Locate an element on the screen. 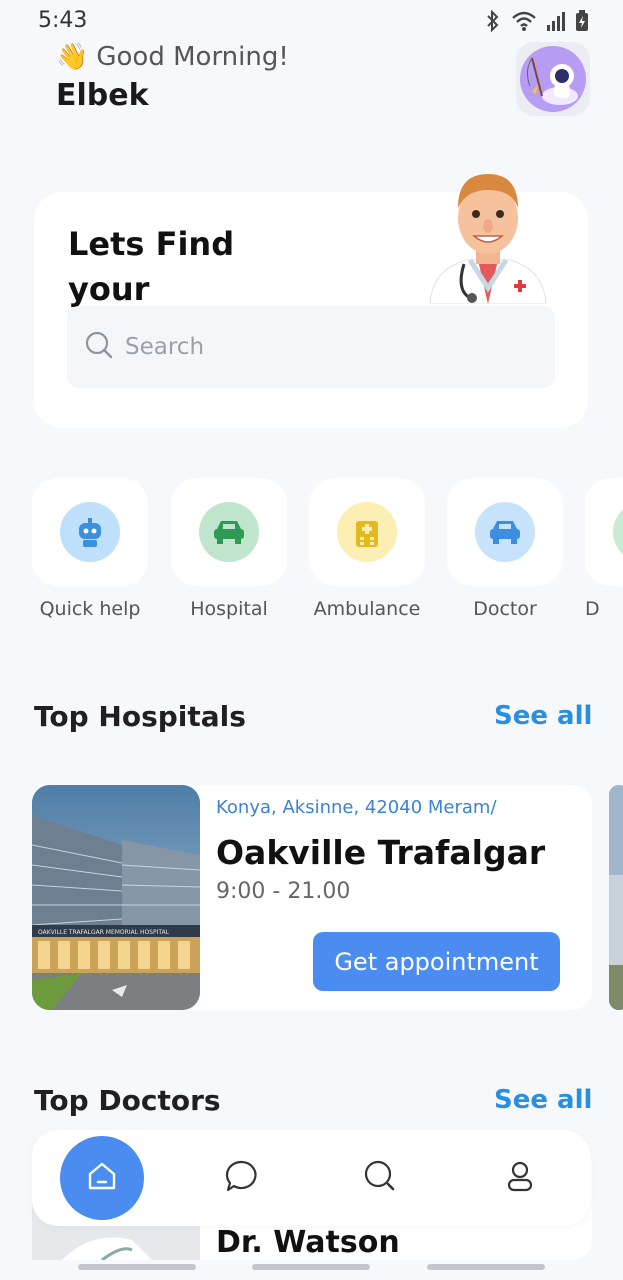 The image size is (623, 1280). doctor-name: Dr. Watson is located at coordinates (308, 1242).